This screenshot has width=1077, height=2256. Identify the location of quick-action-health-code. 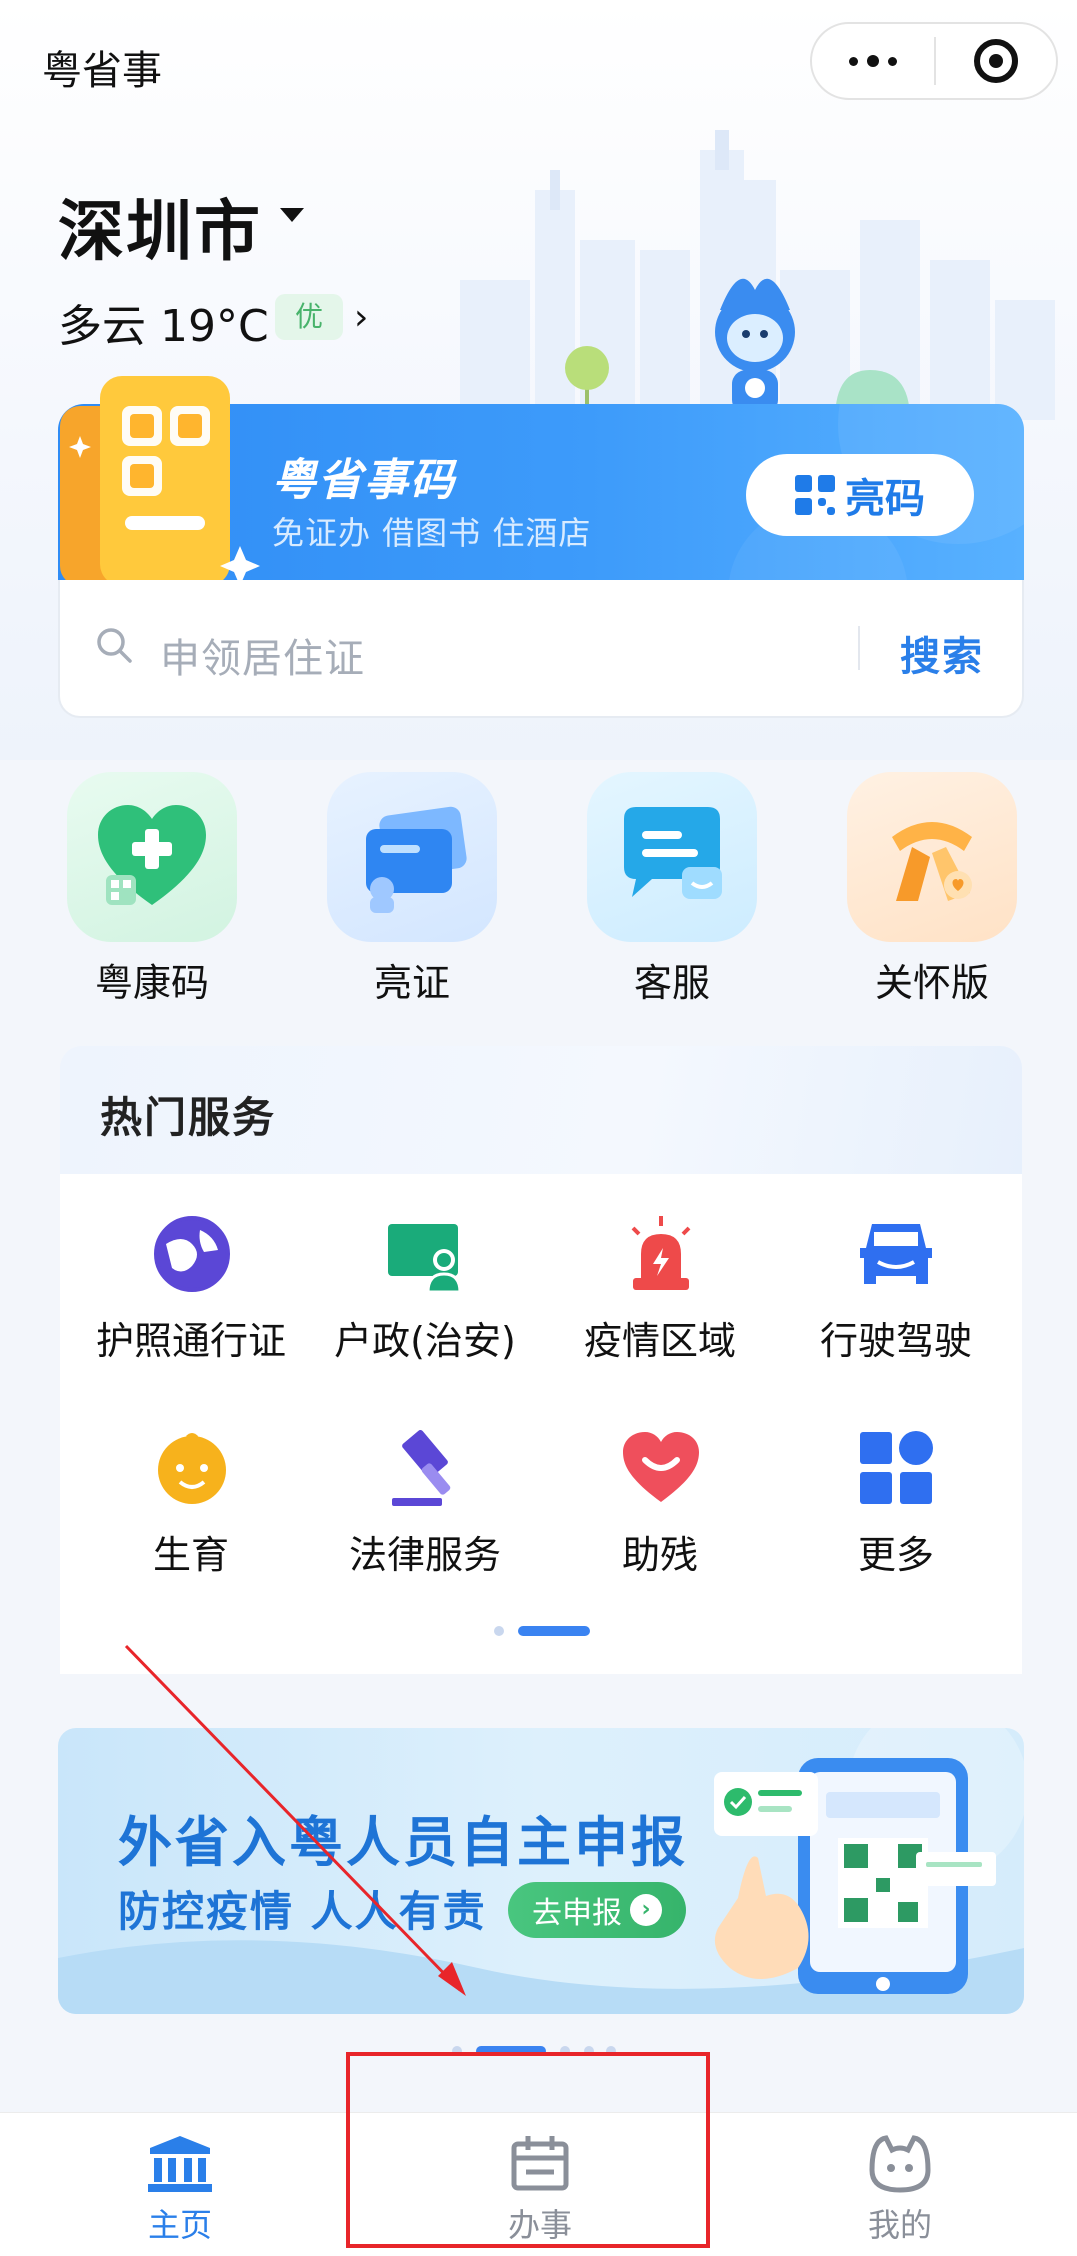
(152, 857).